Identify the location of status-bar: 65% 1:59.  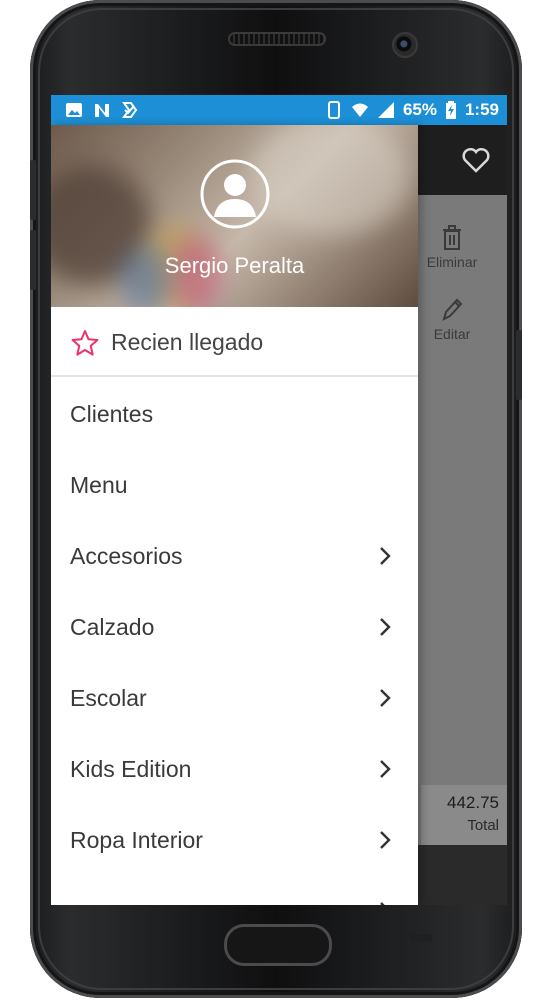
(279, 110).